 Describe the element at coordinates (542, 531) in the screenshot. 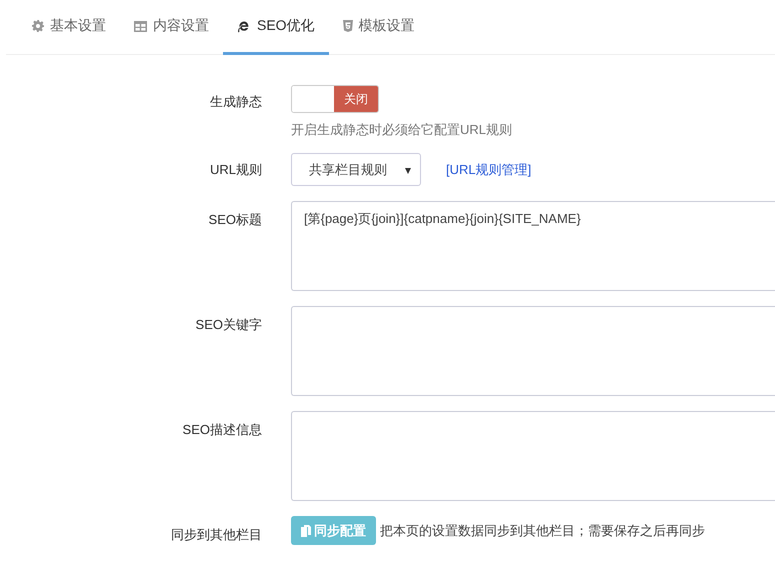

I see `help-text: 把本页的设置数据同步到其他栏目；需要保存之后再同步` at that location.